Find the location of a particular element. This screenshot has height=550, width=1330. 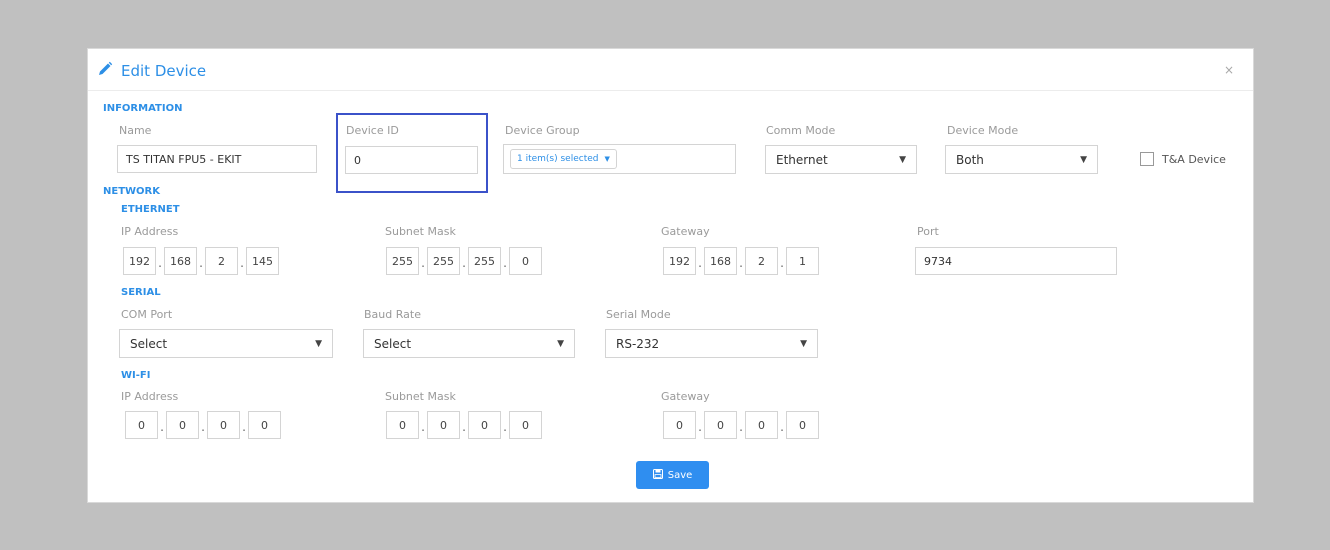

save-button-label: Save is located at coordinates (680, 475).